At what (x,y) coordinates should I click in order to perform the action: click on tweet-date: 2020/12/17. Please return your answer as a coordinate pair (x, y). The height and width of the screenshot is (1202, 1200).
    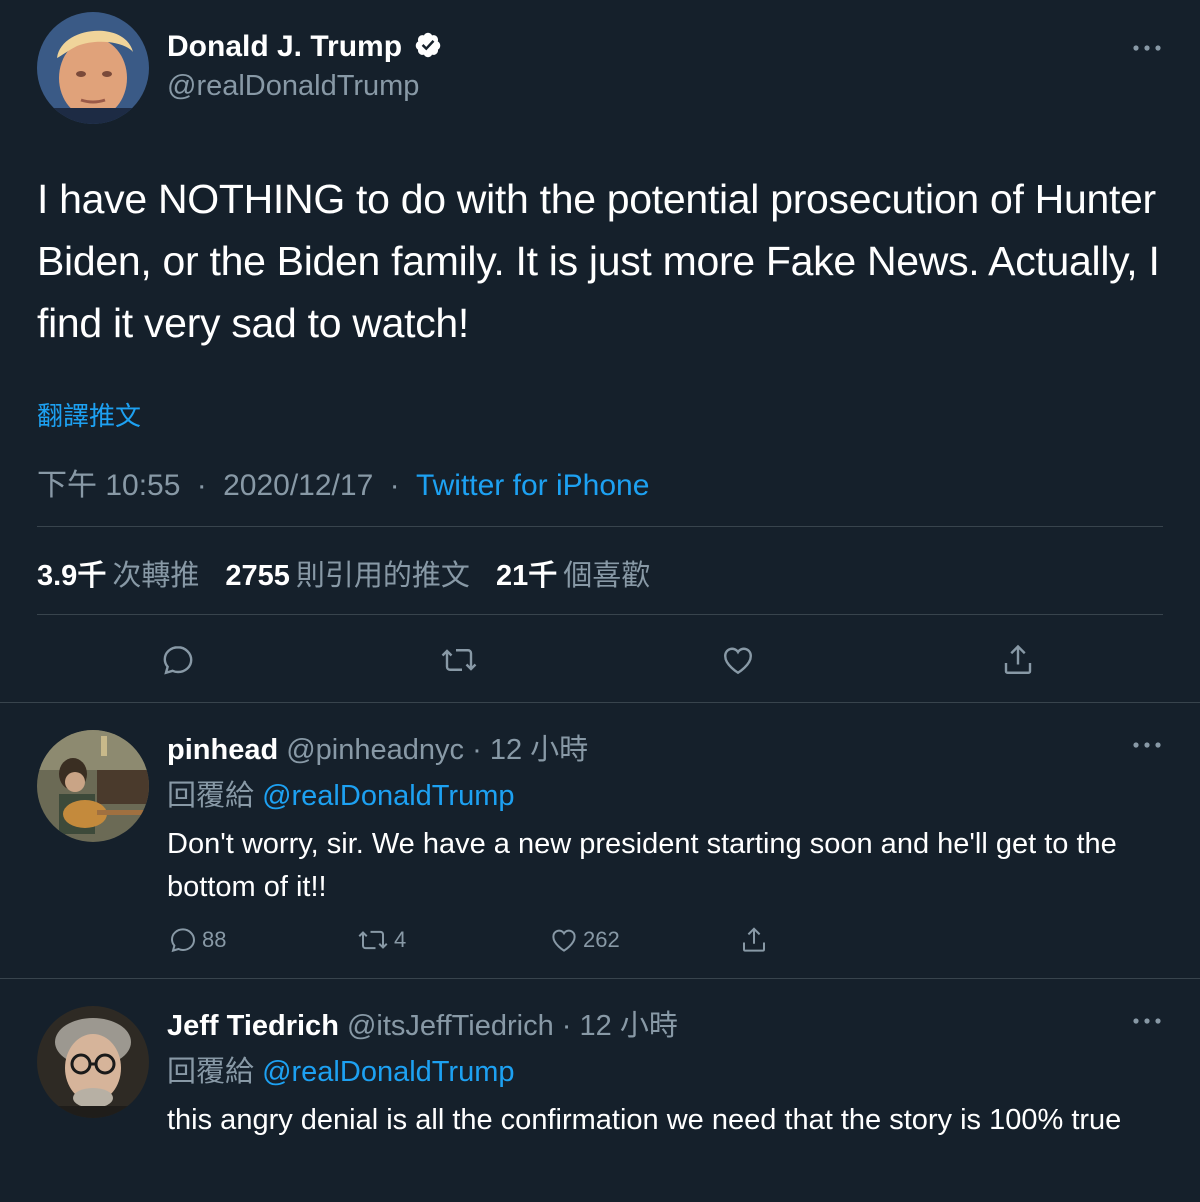
    Looking at the image, I should click on (298, 485).